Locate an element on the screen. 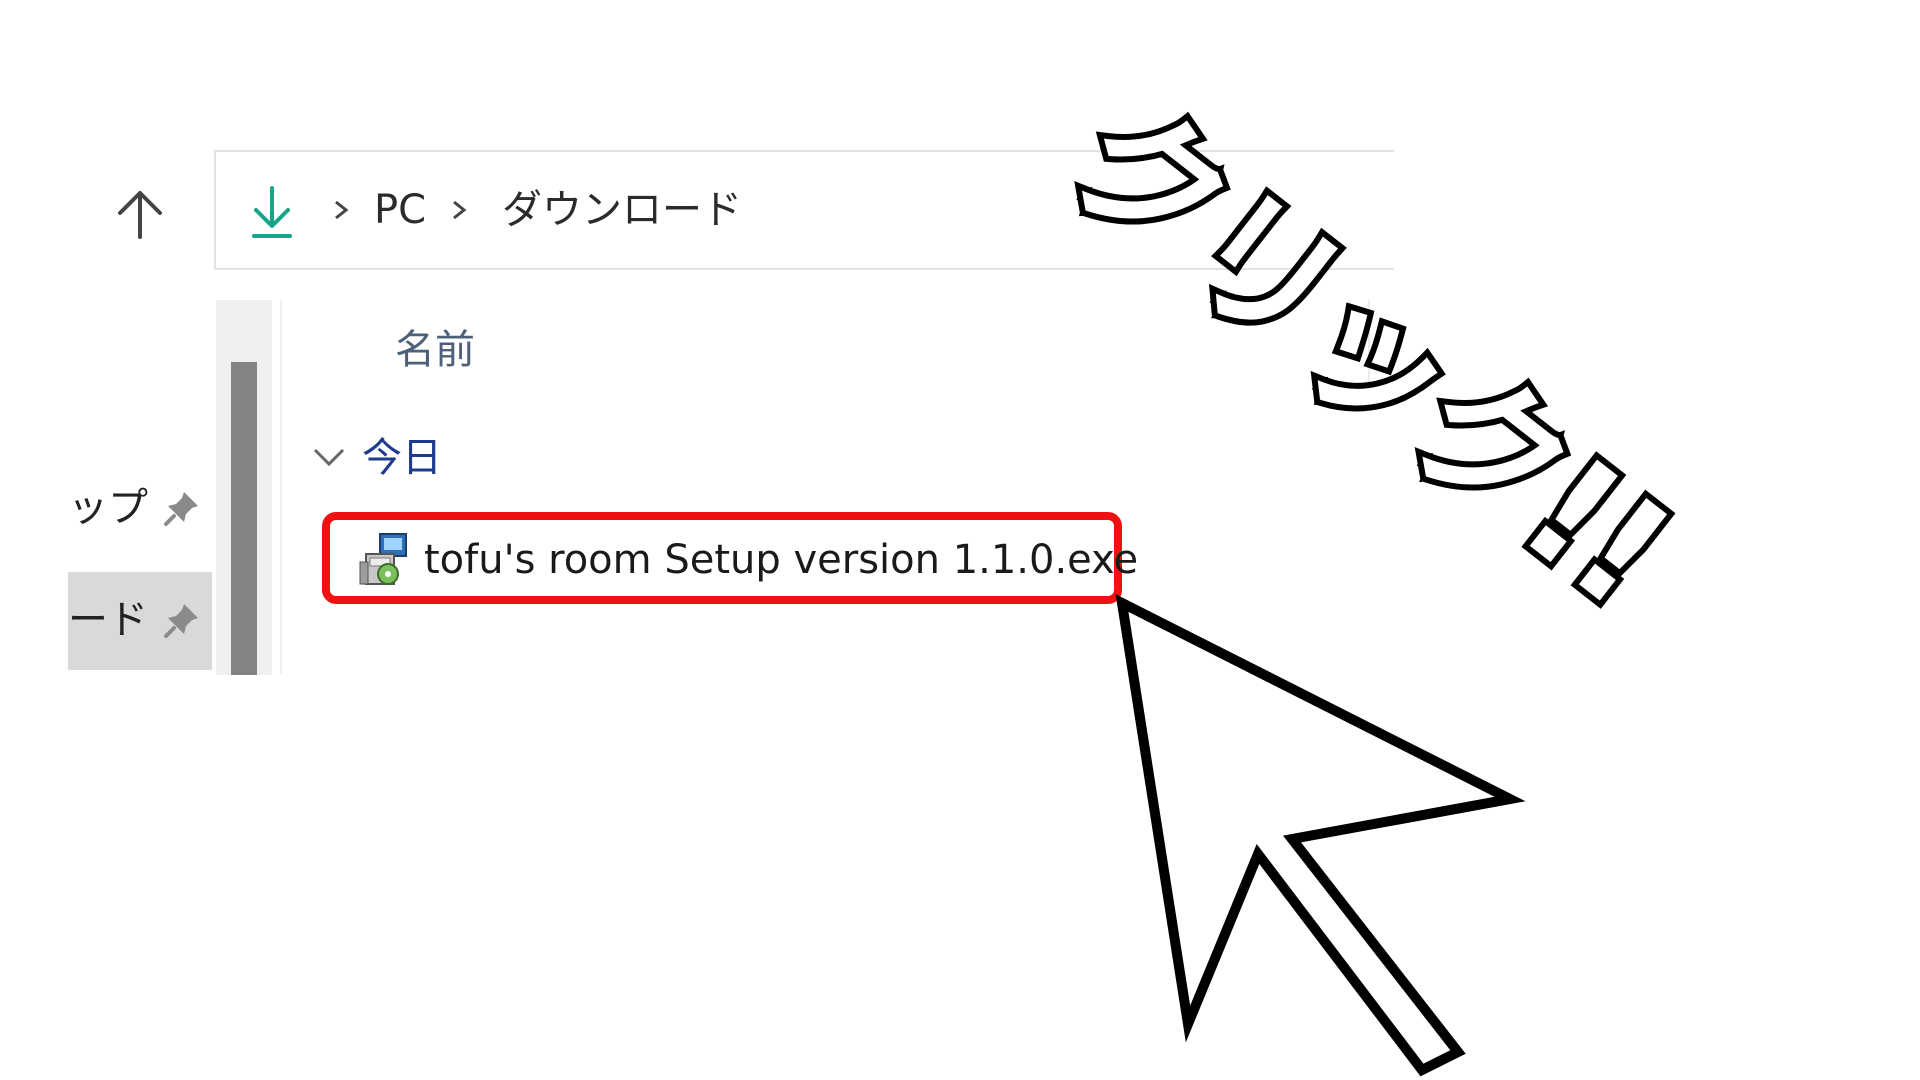  group-header-today: 今日 is located at coordinates (402, 458).